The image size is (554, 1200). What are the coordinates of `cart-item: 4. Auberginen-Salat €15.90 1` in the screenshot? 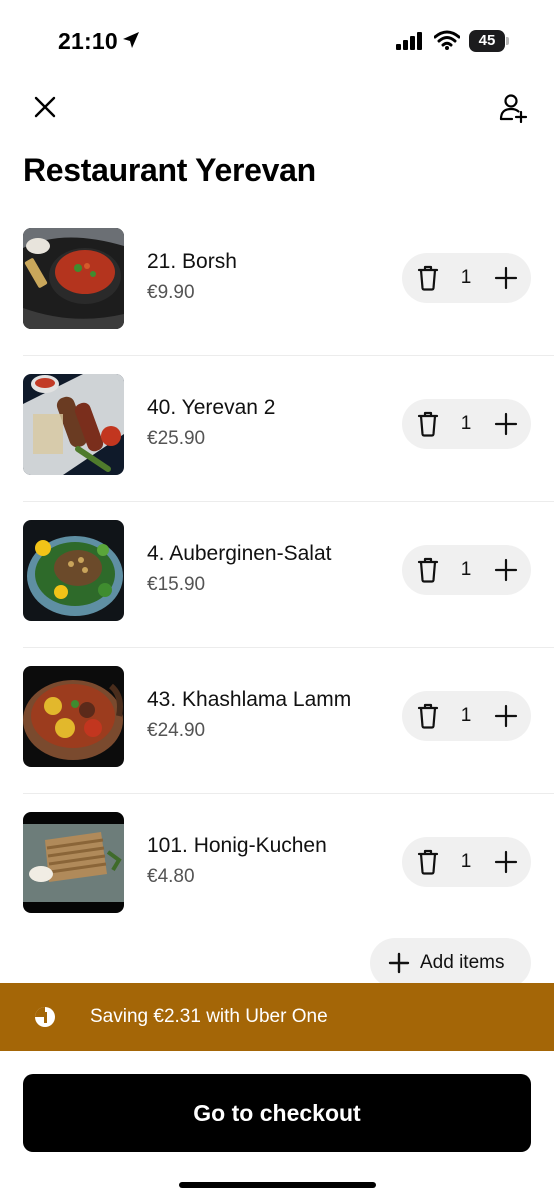 It's located at (277, 575).